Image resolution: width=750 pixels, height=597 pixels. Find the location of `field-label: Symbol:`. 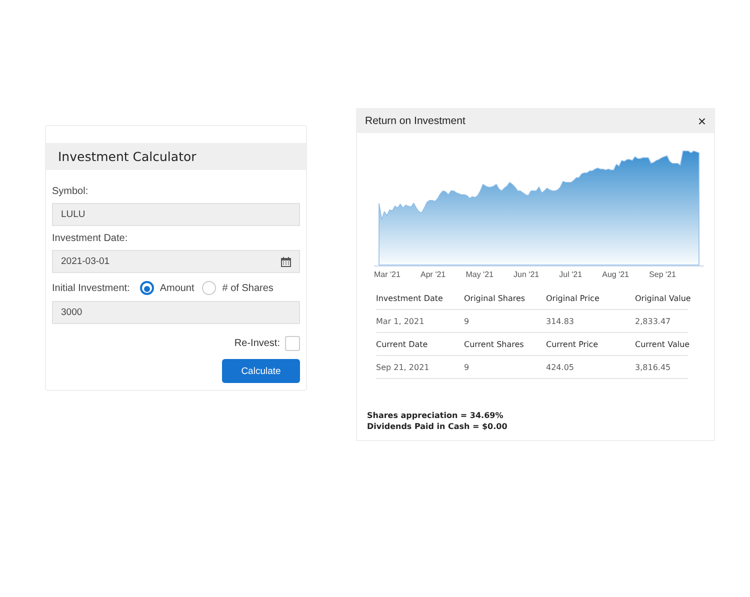

field-label: Symbol: is located at coordinates (71, 191).